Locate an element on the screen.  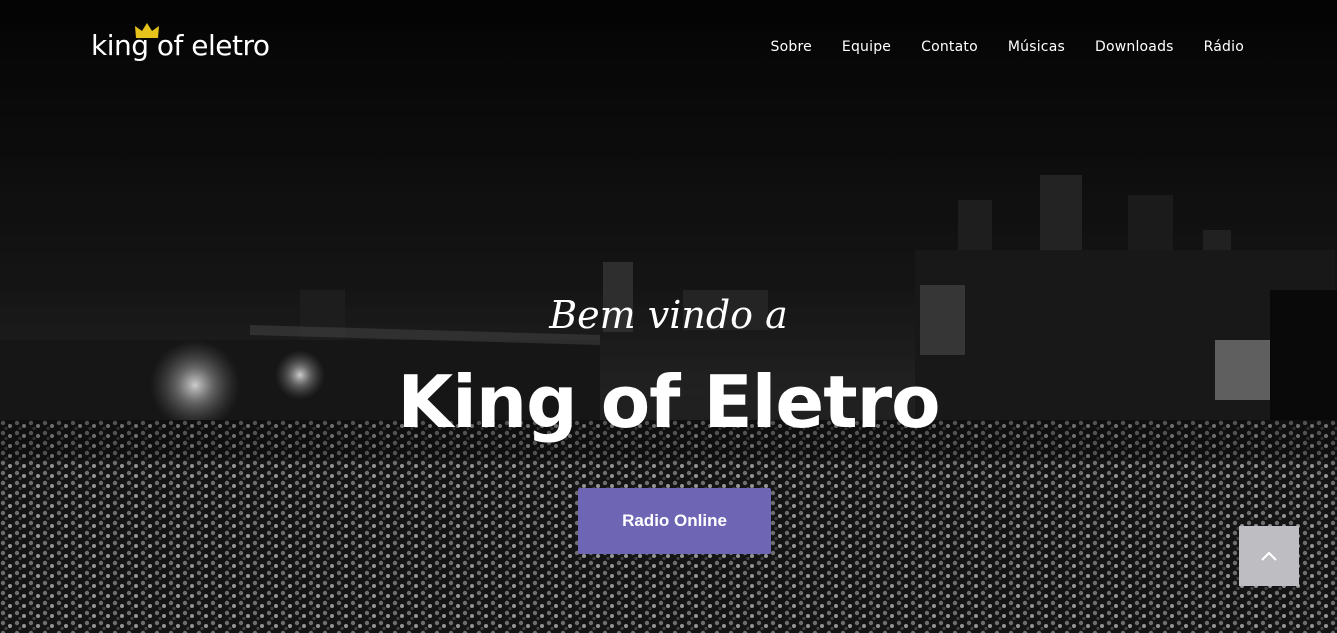
hero-subtitle: Bem vindo a is located at coordinates (668, 315).